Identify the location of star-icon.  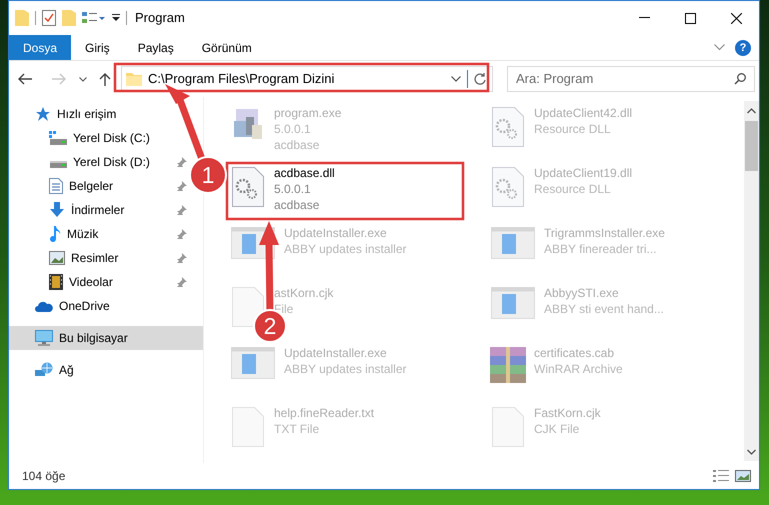
(43, 114).